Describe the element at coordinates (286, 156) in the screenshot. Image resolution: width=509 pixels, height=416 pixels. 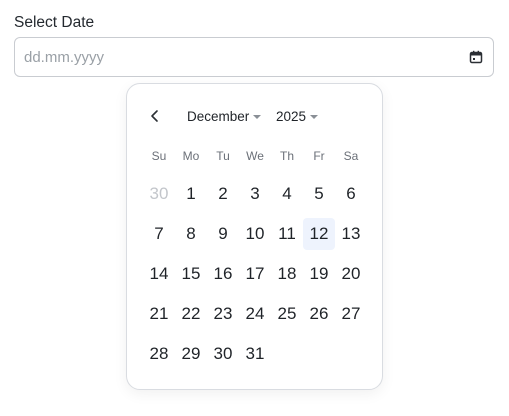
I see `weekday-label: Th` at that location.